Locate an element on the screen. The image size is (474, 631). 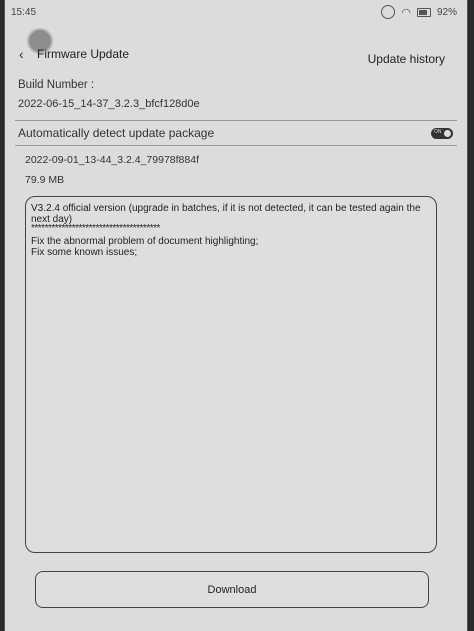
release-notes-line: Fix some known issues; is located at coordinates (84, 252).